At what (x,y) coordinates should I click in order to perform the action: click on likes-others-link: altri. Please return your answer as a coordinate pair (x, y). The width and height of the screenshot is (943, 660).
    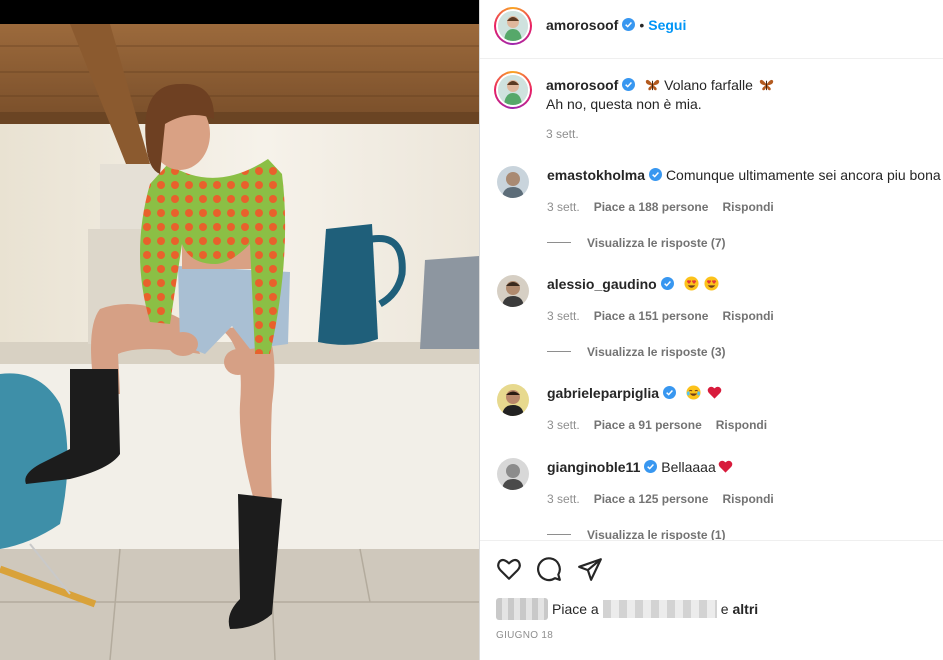
    Looking at the image, I should click on (746, 609).